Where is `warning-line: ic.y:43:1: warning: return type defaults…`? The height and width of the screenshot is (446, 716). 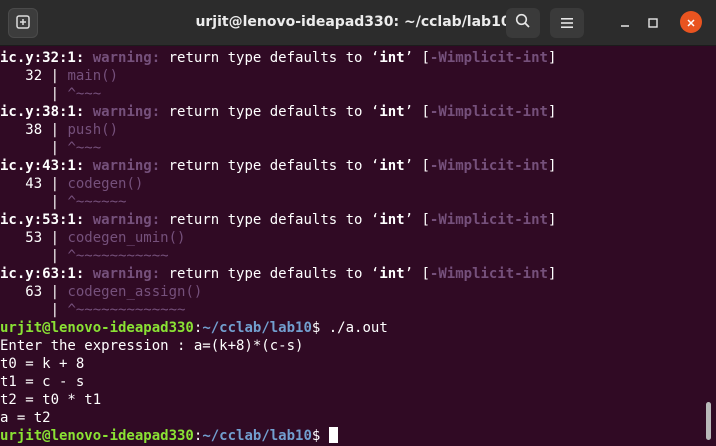
warning-line: ic.y:43:1: warning: return type defaults… is located at coordinates (350, 166).